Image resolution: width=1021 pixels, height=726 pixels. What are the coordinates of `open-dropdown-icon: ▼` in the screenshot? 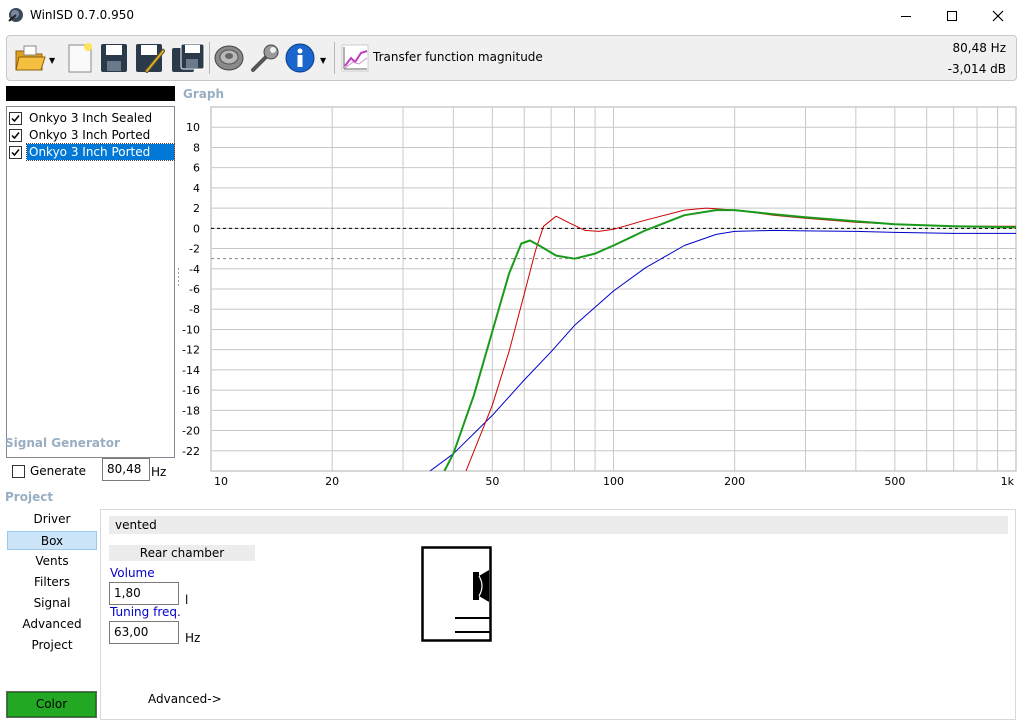 It's located at (52, 60).